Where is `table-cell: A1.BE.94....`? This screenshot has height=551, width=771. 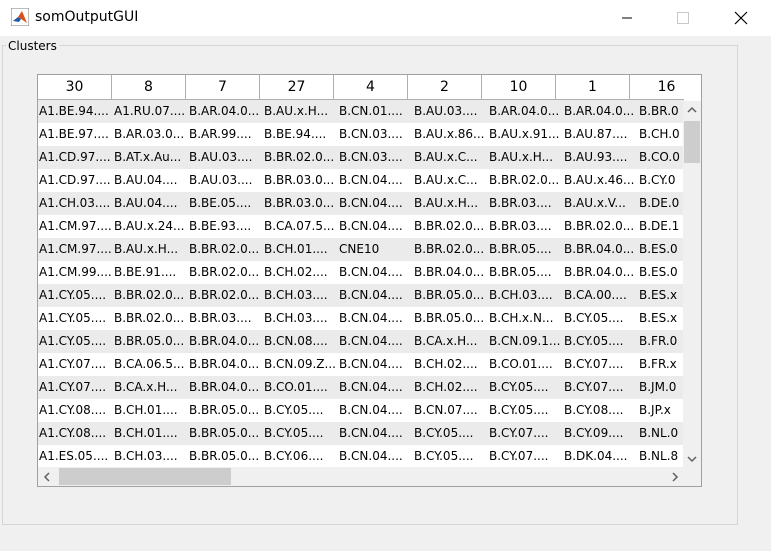 table-cell: A1.BE.94.... is located at coordinates (75, 111).